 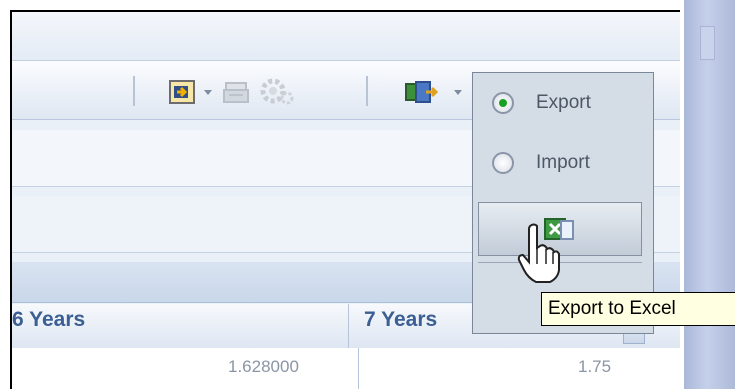 What do you see at coordinates (595, 366) in the screenshot?
I see `table-cell: 1.75` at bounding box center [595, 366].